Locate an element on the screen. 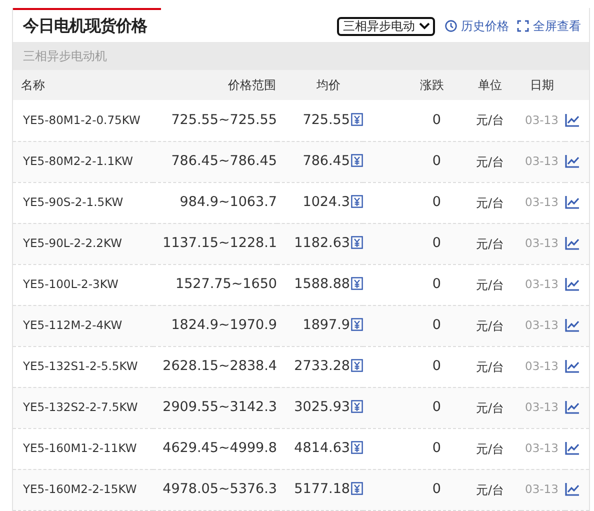 The width and height of the screenshot is (594, 511). average-price: 1182.63 is located at coordinates (322, 243).